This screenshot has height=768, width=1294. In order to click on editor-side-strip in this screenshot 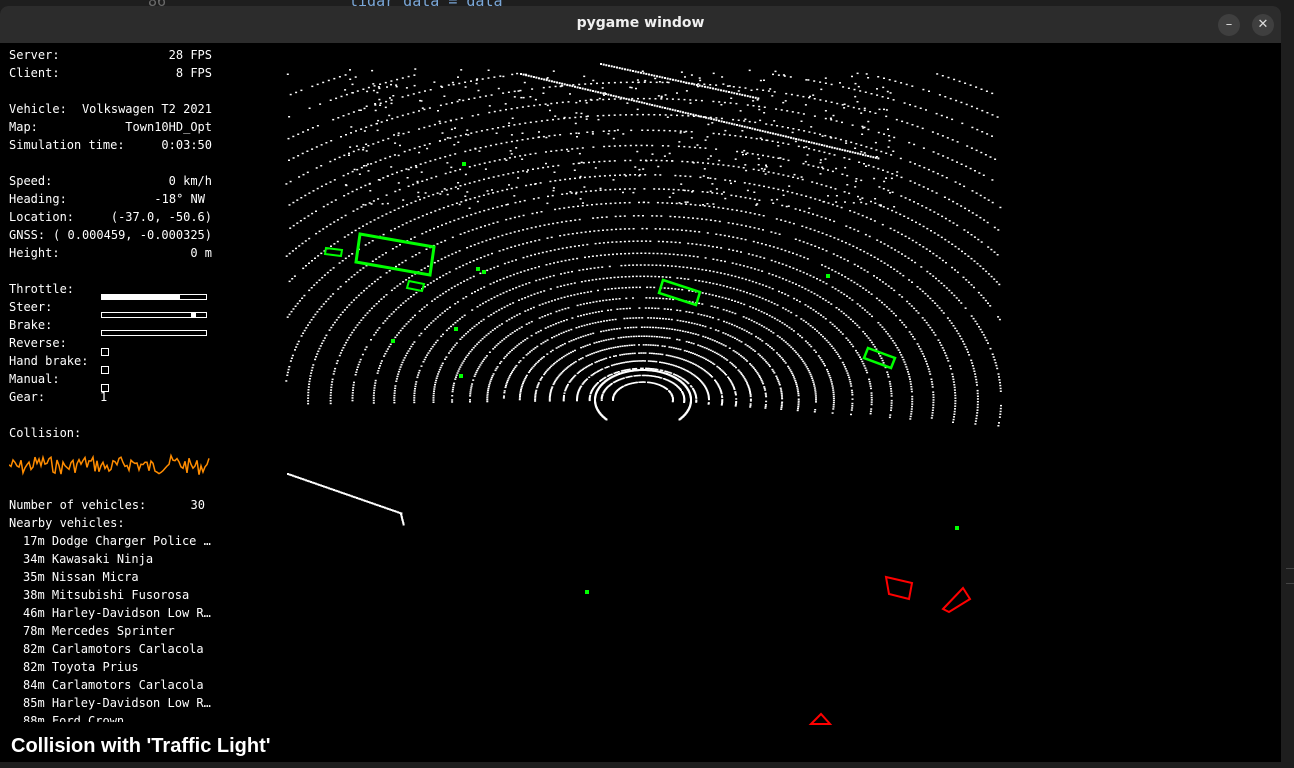, I will do `click(1287, 384)`.